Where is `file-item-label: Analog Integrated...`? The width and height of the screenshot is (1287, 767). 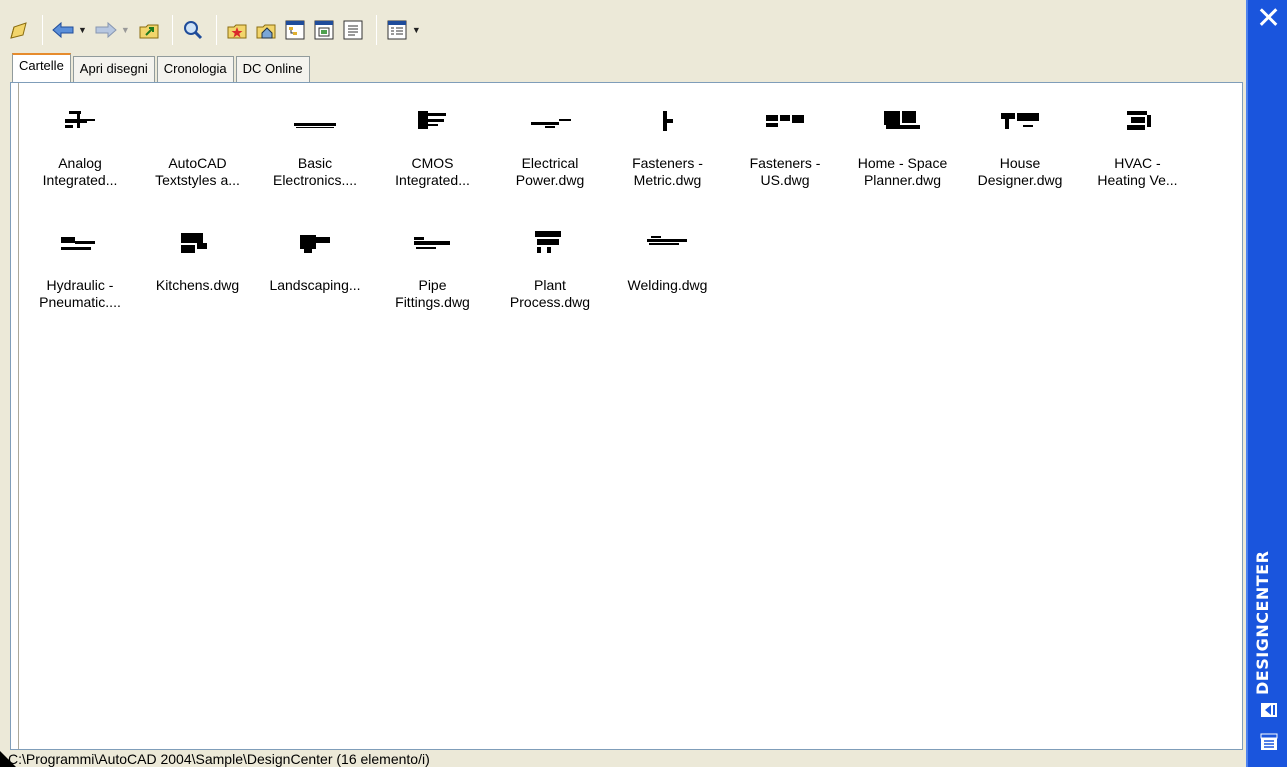 file-item-label: Analog Integrated... is located at coordinates (80, 171).